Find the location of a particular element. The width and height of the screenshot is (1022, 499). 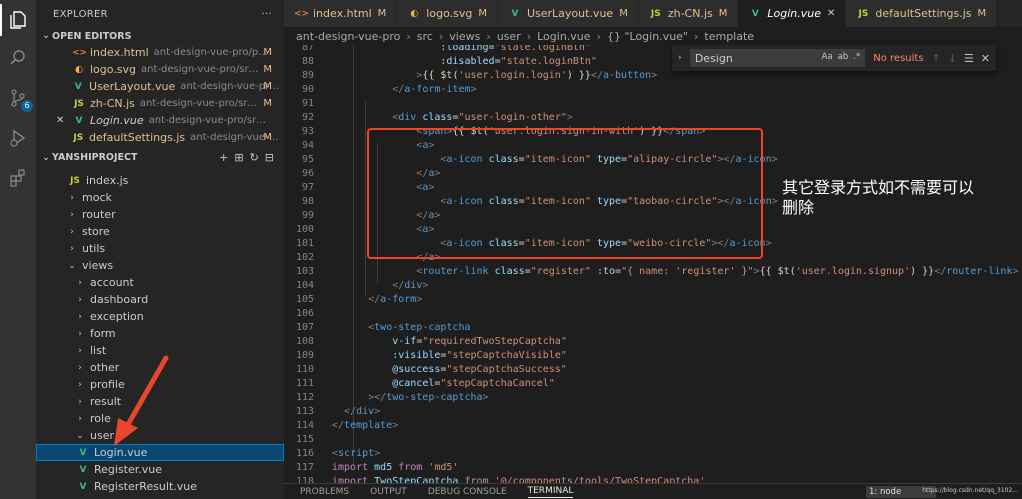

breadcrumb-item: user is located at coordinates (509, 36).